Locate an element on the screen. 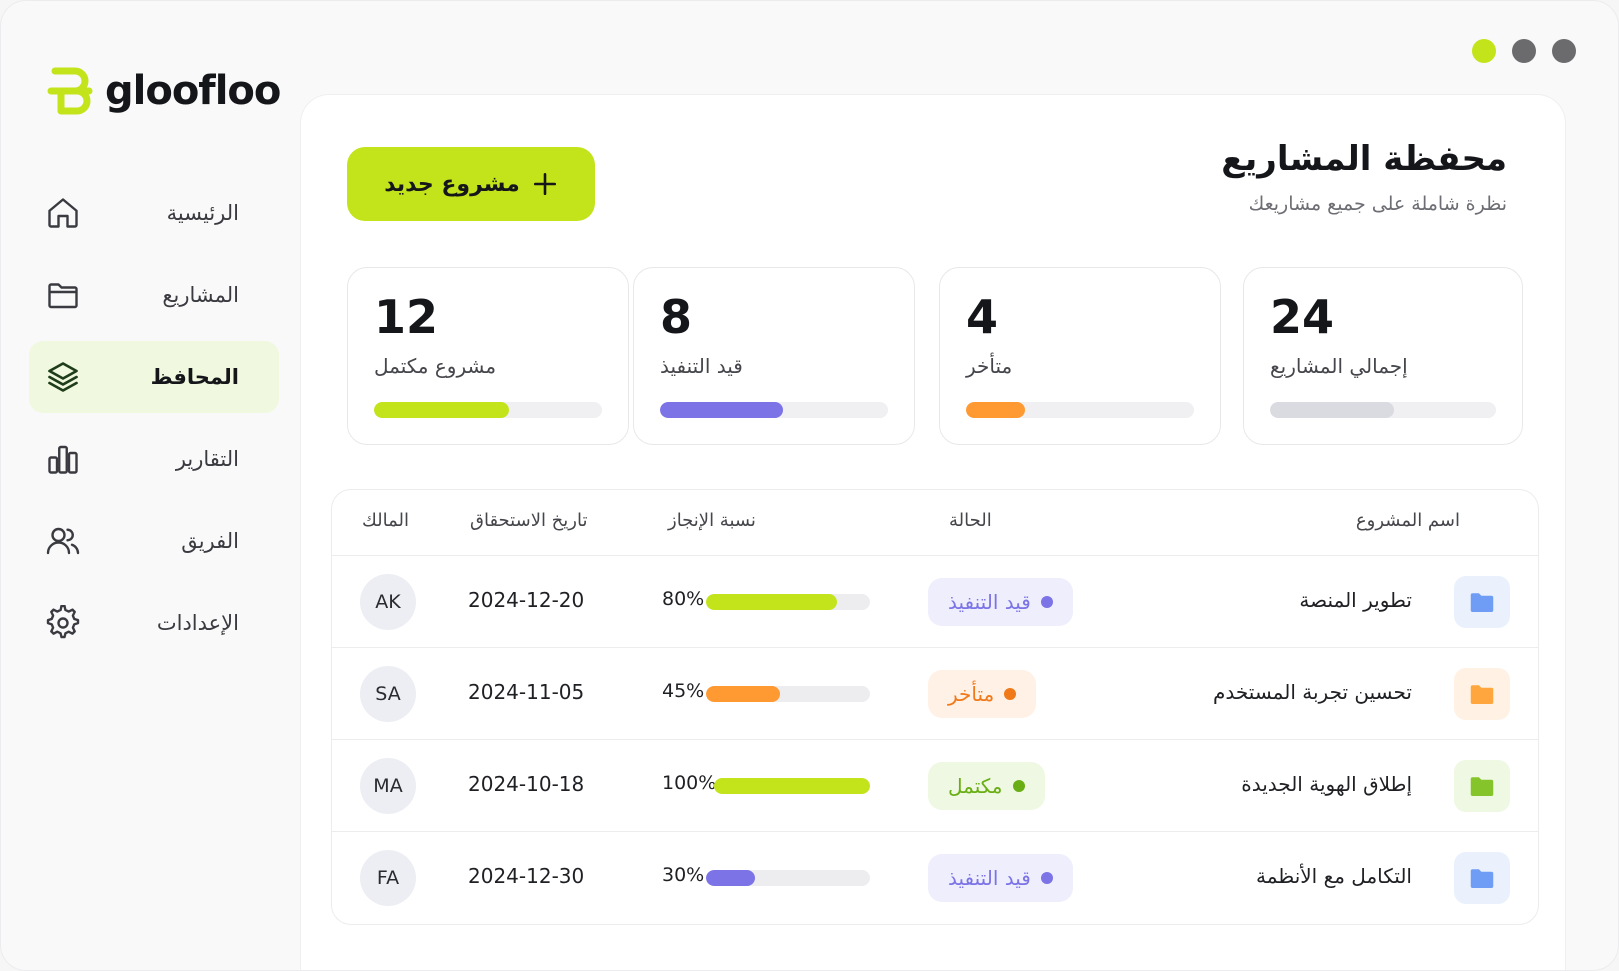 The image size is (1619, 971). column-header-progress: نسبة الإنجاز is located at coordinates (712, 520).